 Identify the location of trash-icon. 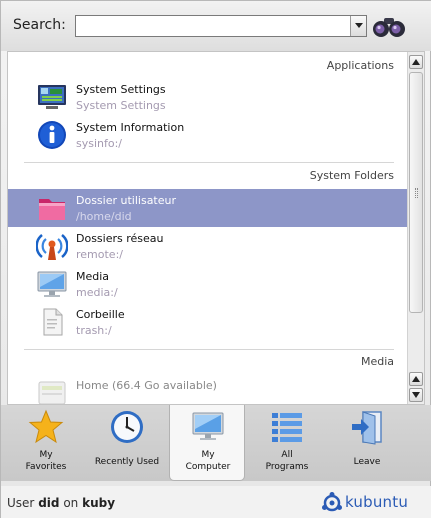
(53, 322).